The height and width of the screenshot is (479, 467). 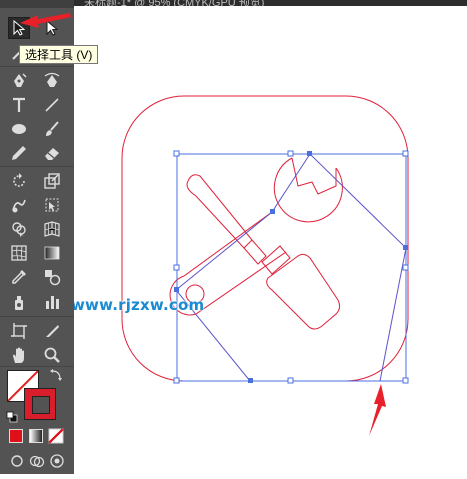 I want to click on symbol-sprayer-icon, so click(x=19, y=303).